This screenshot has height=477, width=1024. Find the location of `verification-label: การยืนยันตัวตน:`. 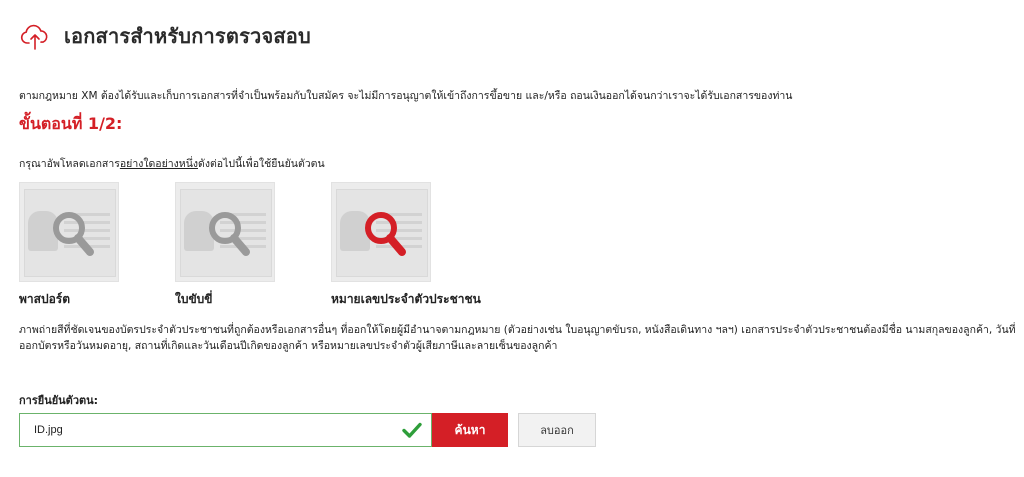

verification-label: การยืนยันตัวตน: is located at coordinates (59, 400).